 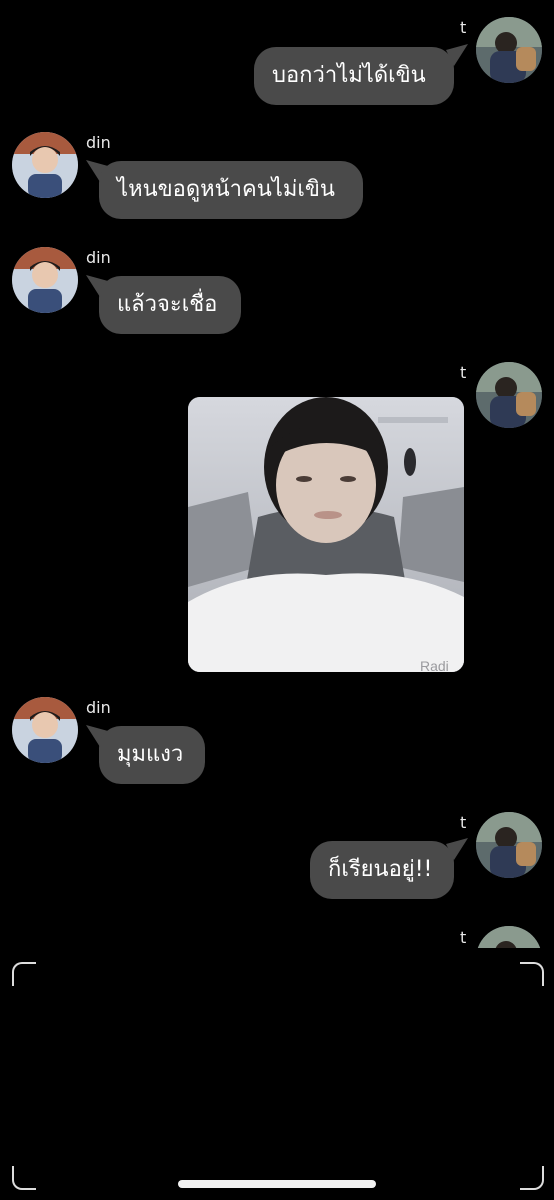 What do you see at coordinates (532, 974) in the screenshot?
I see `frame-corner-top-right` at bounding box center [532, 974].